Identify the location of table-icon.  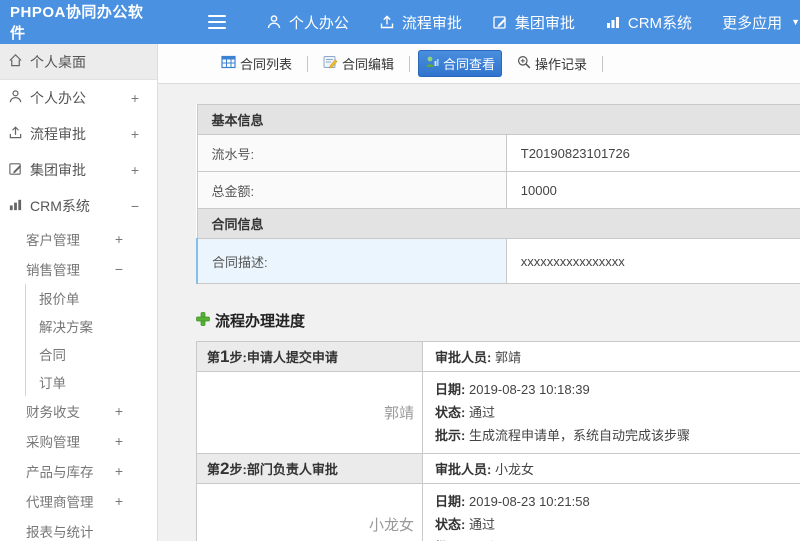
(228, 63).